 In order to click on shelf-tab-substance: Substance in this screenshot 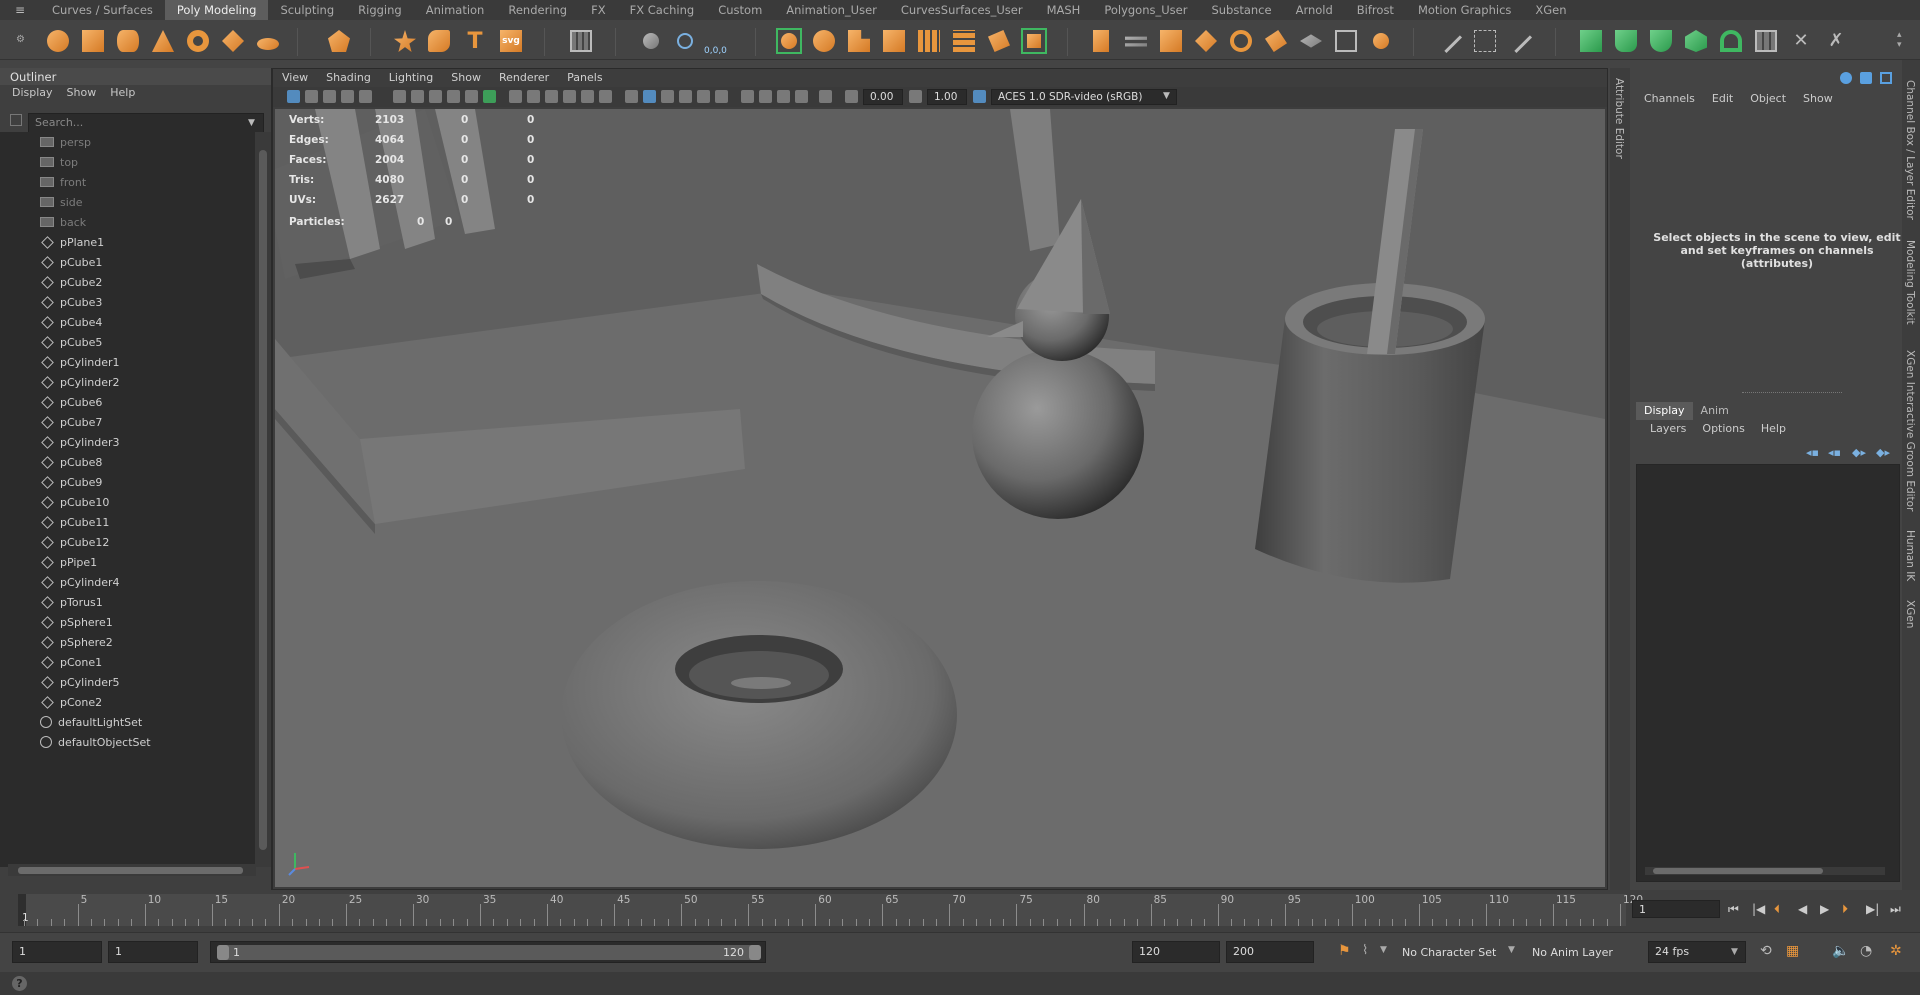, I will do `click(1241, 10)`.